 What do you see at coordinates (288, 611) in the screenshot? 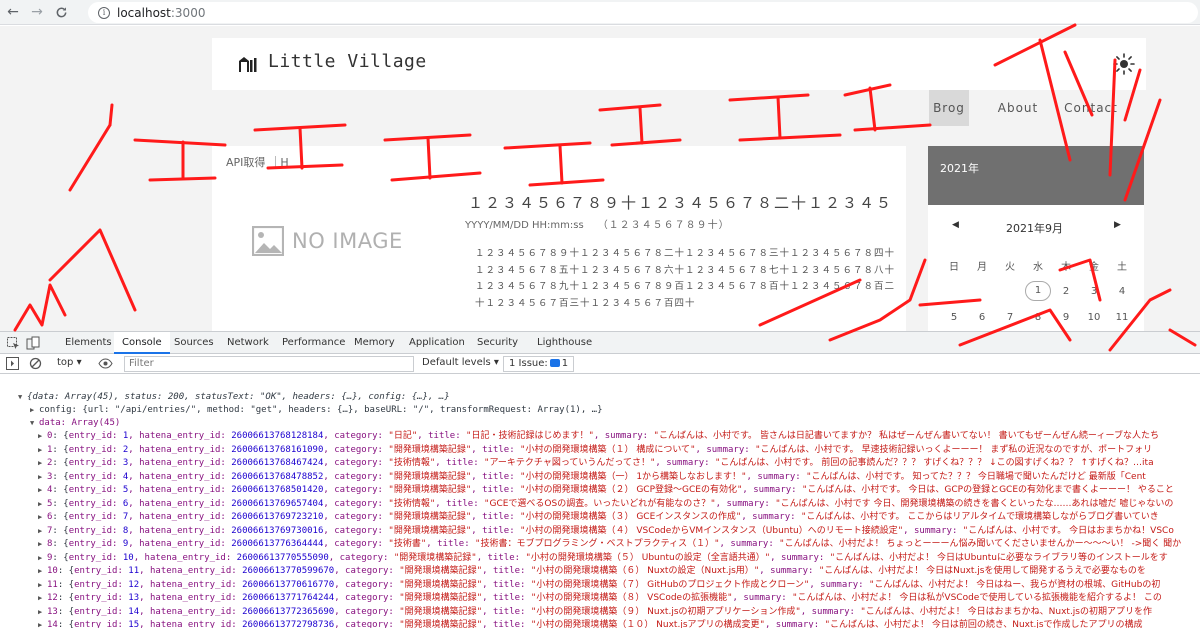
I see `entry-hatena-id: 26006613772365690` at bounding box center [288, 611].